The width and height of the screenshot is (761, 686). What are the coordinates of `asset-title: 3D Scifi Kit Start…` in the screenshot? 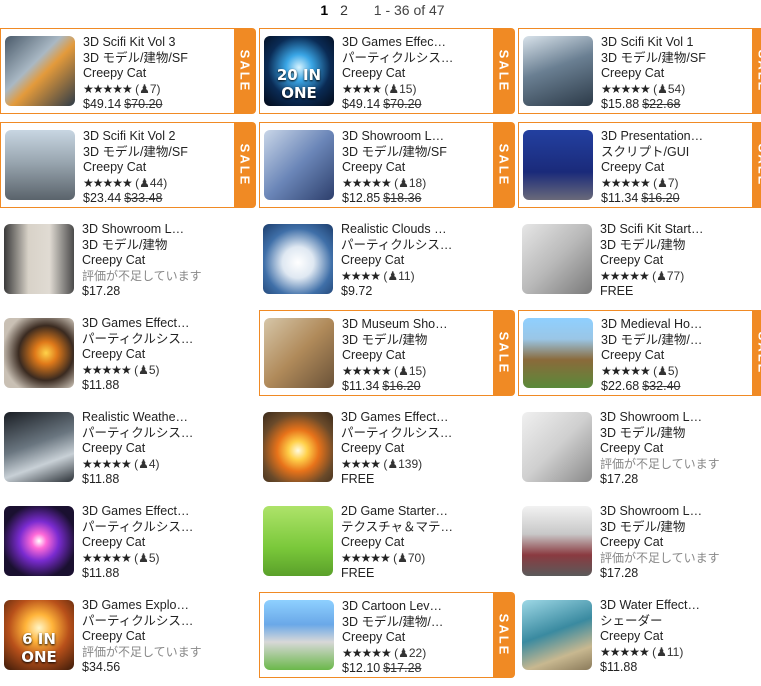 It's located at (674, 230).